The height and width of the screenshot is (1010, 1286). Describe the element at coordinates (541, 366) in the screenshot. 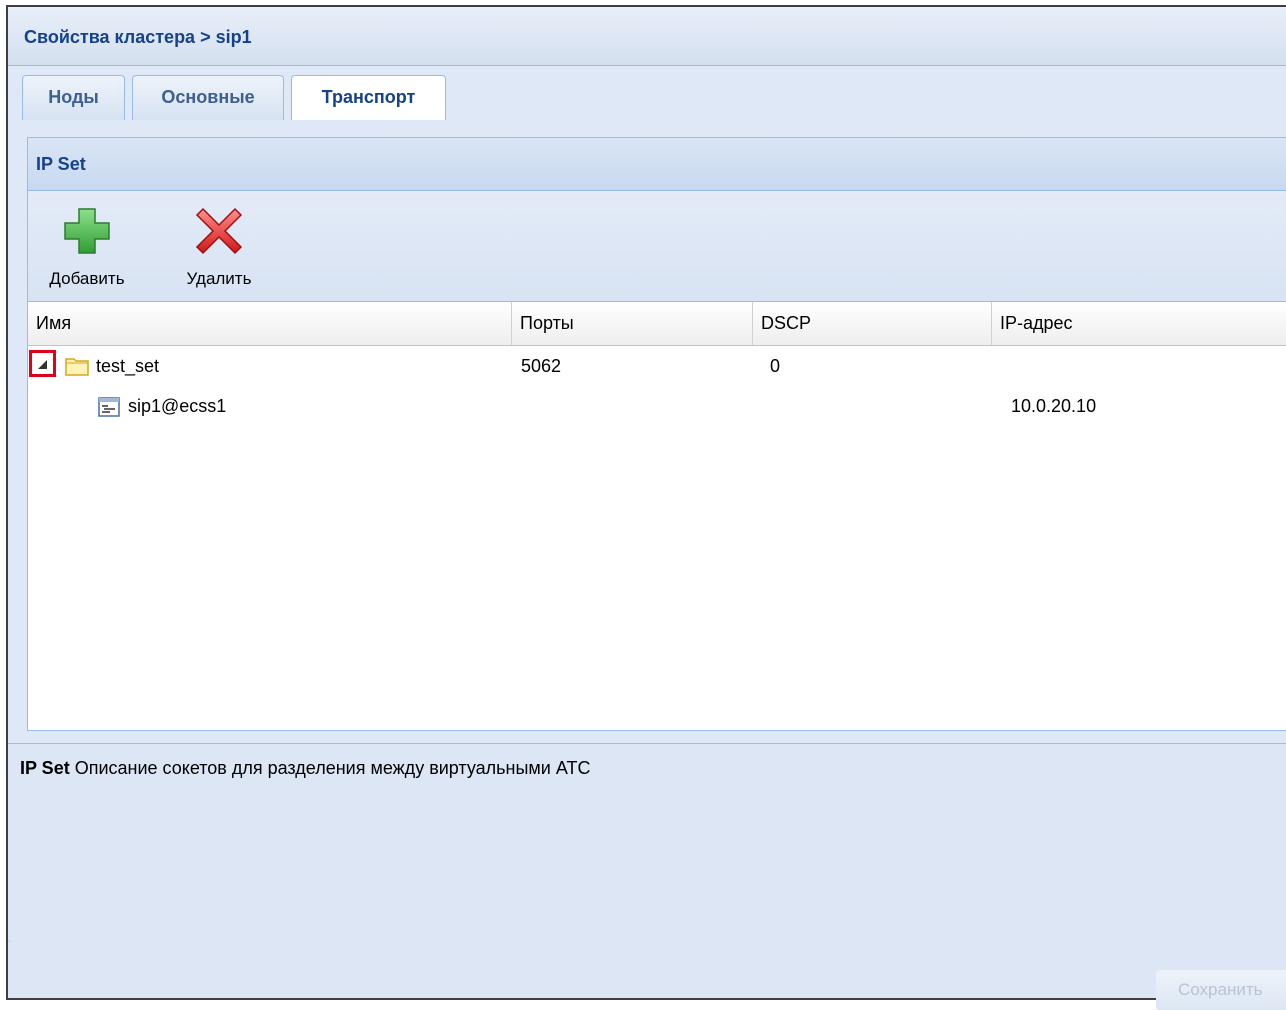

I see `row-ports: 5062` at that location.